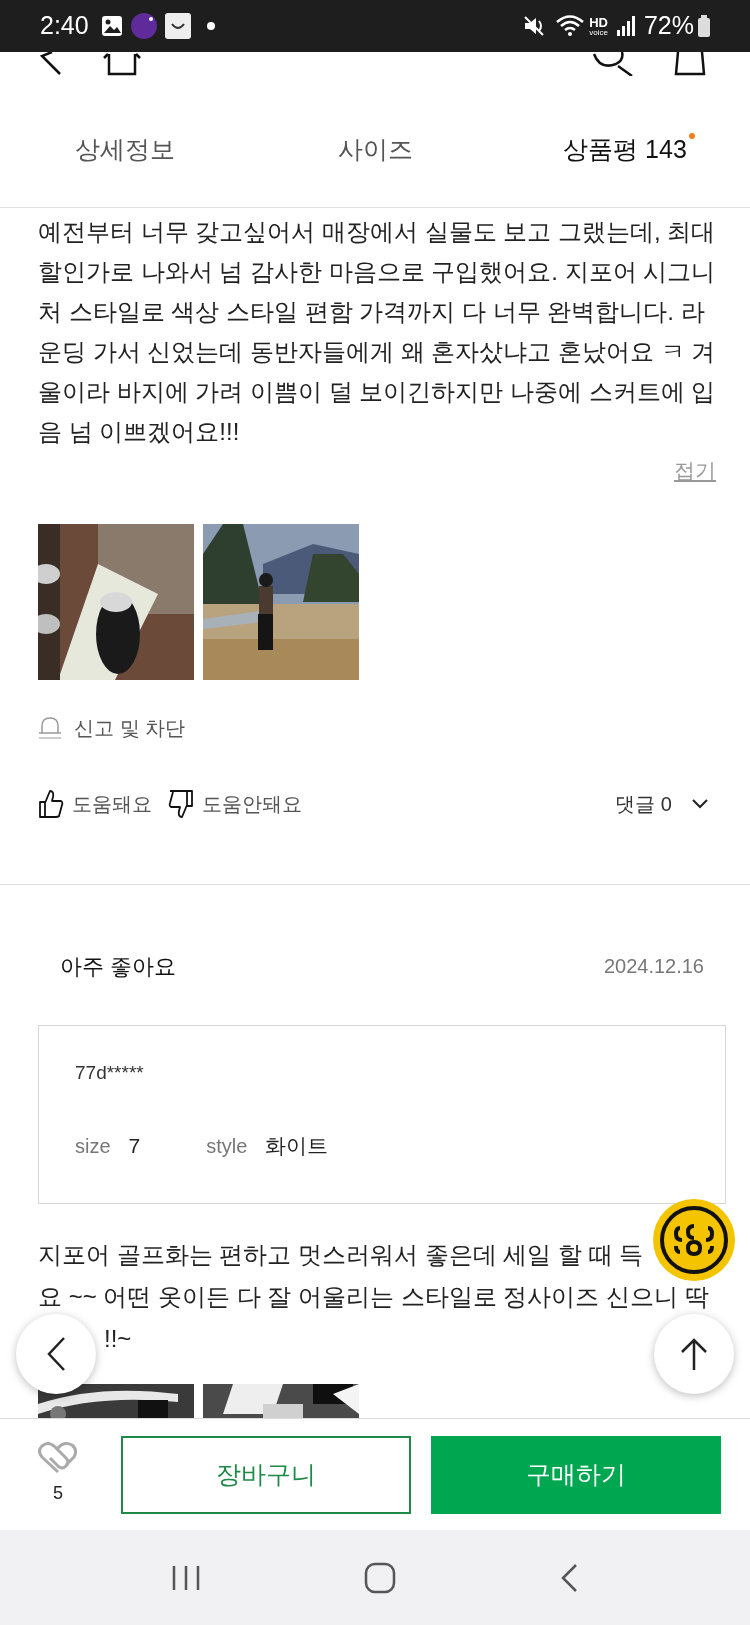 The width and height of the screenshot is (750, 1625). Describe the element at coordinates (64, 26) in the screenshot. I see `status-time: 2:40` at that location.